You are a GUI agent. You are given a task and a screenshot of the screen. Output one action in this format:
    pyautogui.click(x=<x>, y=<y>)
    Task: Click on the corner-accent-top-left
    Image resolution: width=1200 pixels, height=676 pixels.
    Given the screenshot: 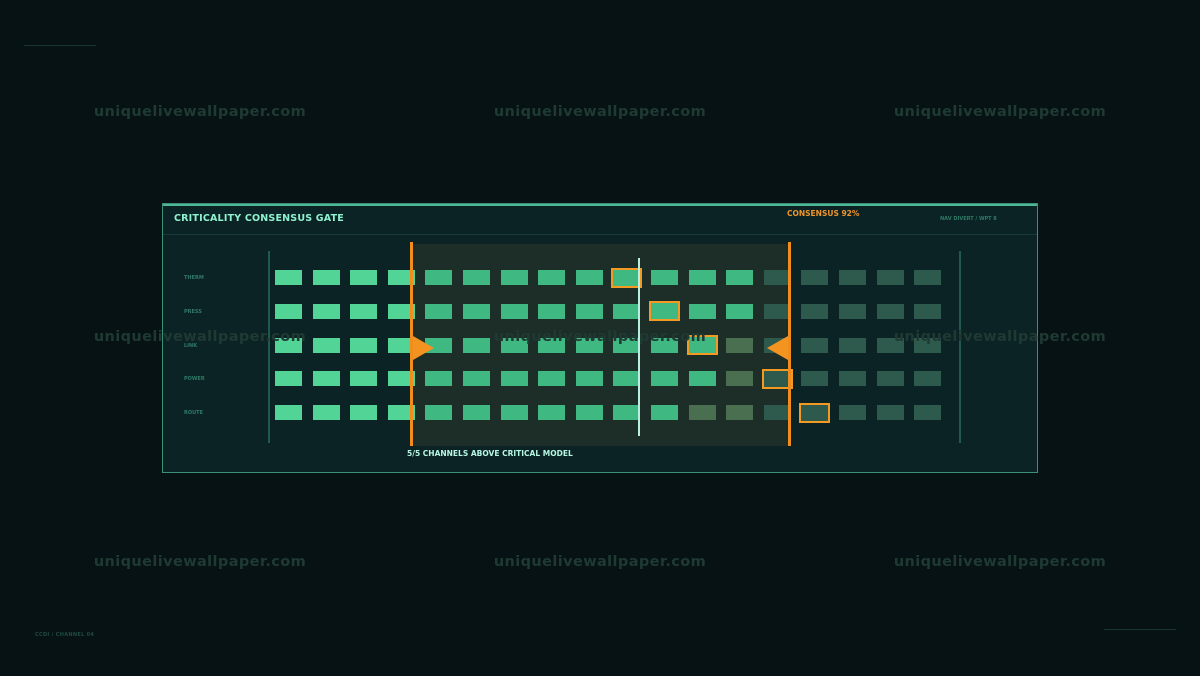 What is the action you would take?
    pyautogui.click(x=60, y=45)
    